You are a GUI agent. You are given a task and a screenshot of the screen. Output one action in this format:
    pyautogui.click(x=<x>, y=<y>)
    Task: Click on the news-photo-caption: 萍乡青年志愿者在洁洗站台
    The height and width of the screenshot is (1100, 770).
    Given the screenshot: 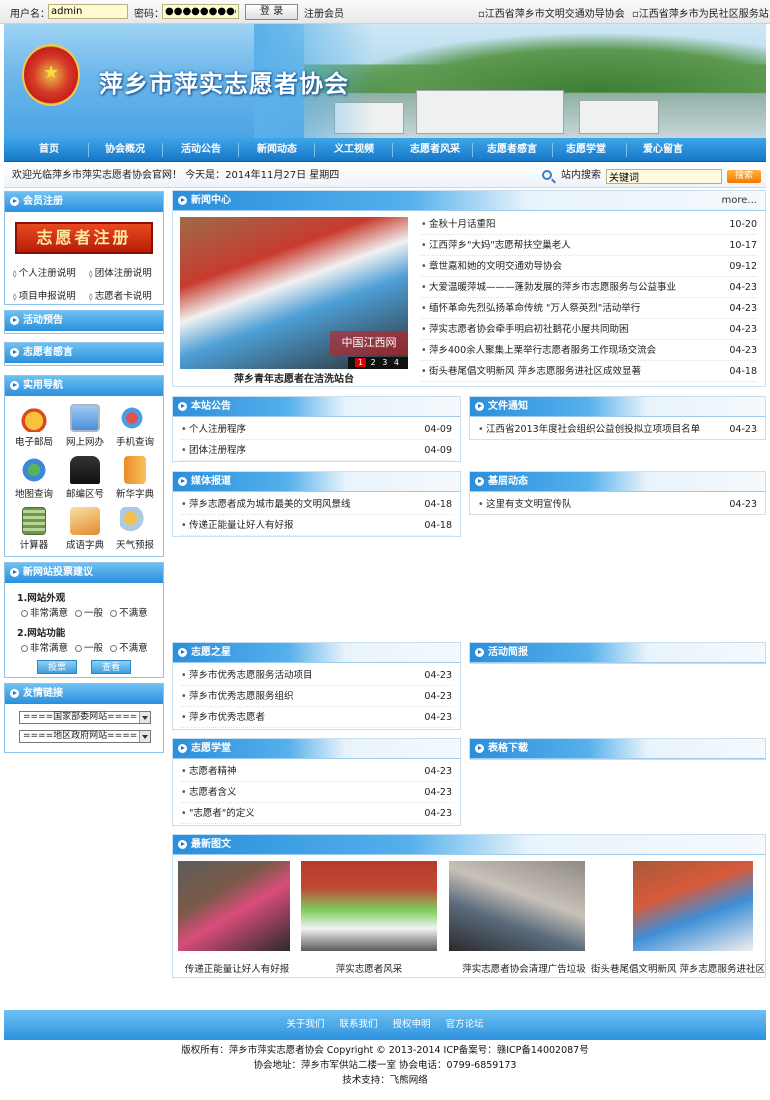 What is the action you would take?
    pyautogui.click(x=294, y=377)
    